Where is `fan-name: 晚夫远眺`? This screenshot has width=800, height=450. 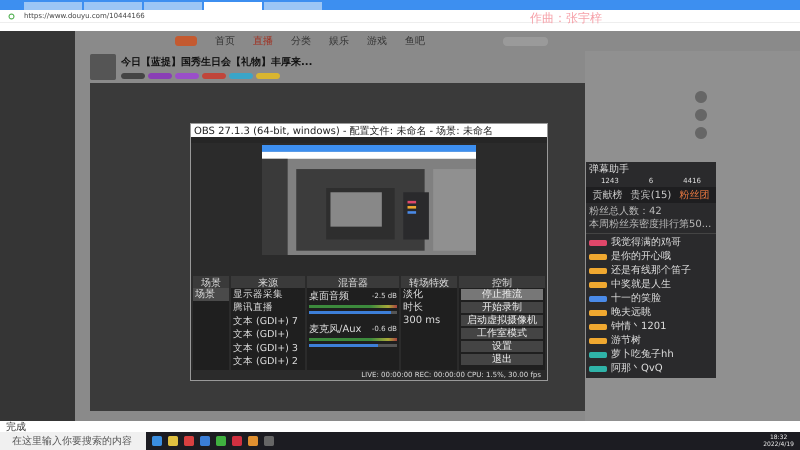
fan-name: 晚夫远眺 is located at coordinates (631, 313).